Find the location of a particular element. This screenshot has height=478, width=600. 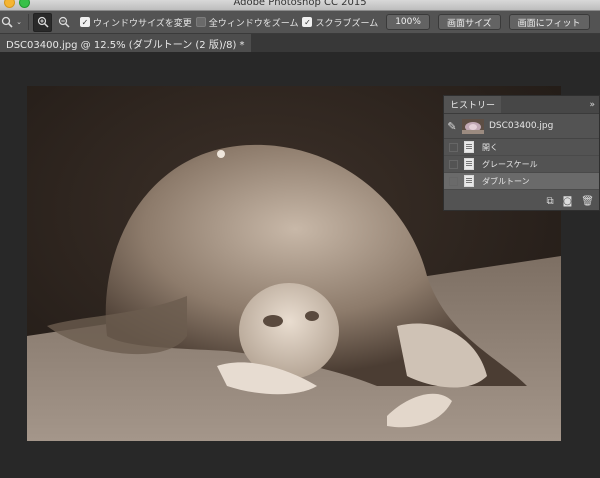

title-bar: Adobe Photoshop CC 2015 is located at coordinates (300, 5).